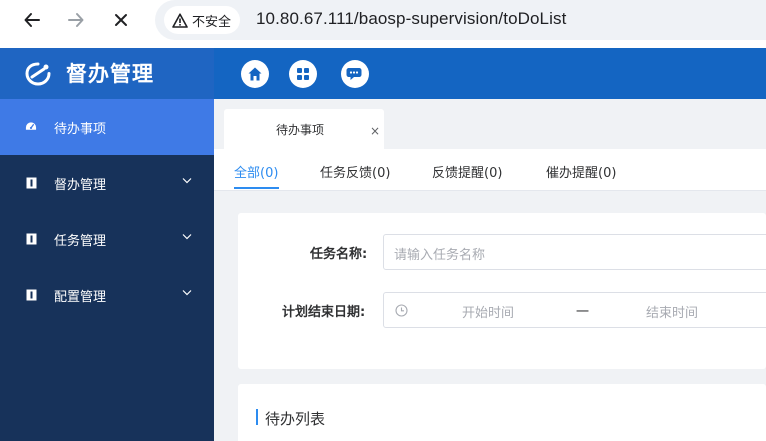 This screenshot has width=766, height=441. What do you see at coordinates (355, 171) in the screenshot?
I see `filter-tab-feedback: 任务反馈(0)` at bounding box center [355, 171].